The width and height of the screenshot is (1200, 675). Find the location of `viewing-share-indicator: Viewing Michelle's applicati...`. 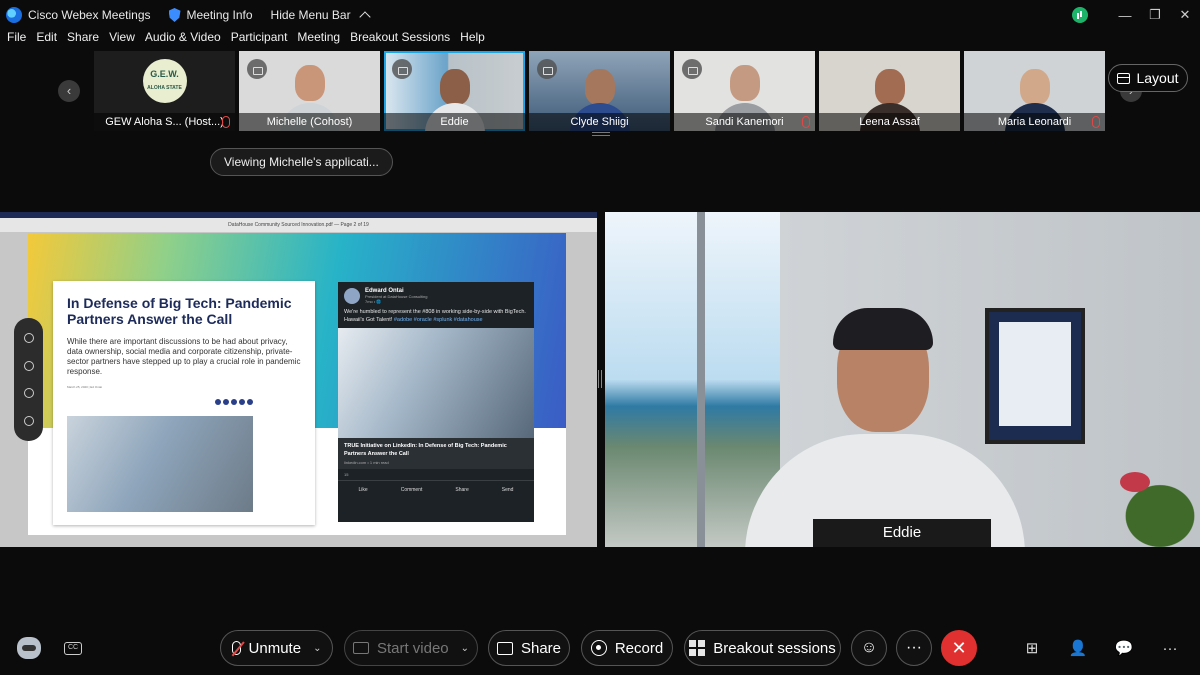

viewing-share-indicator: Viewing Michelle's applicati... is located at coordinates (301, 162).